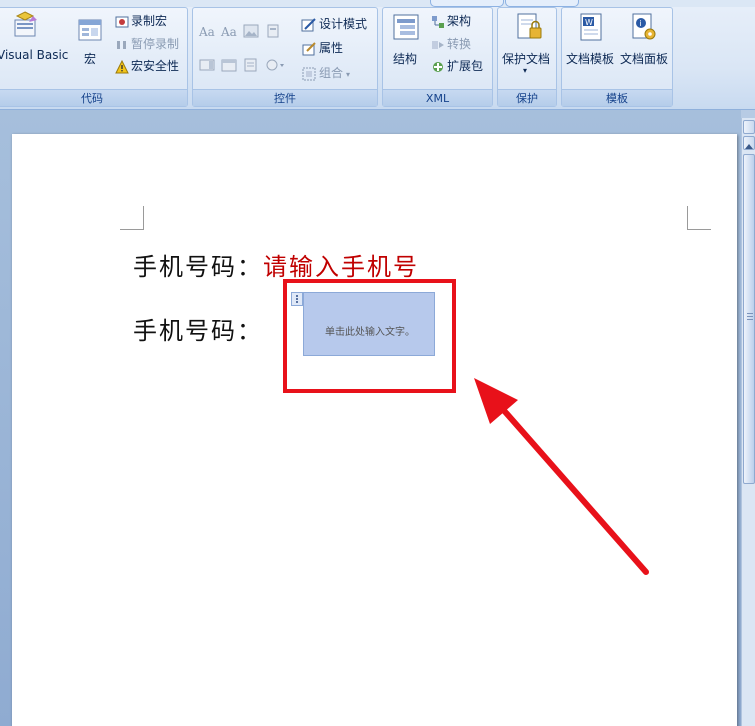  I want to click on group-button: 组合 ▾, so click(325, 73).